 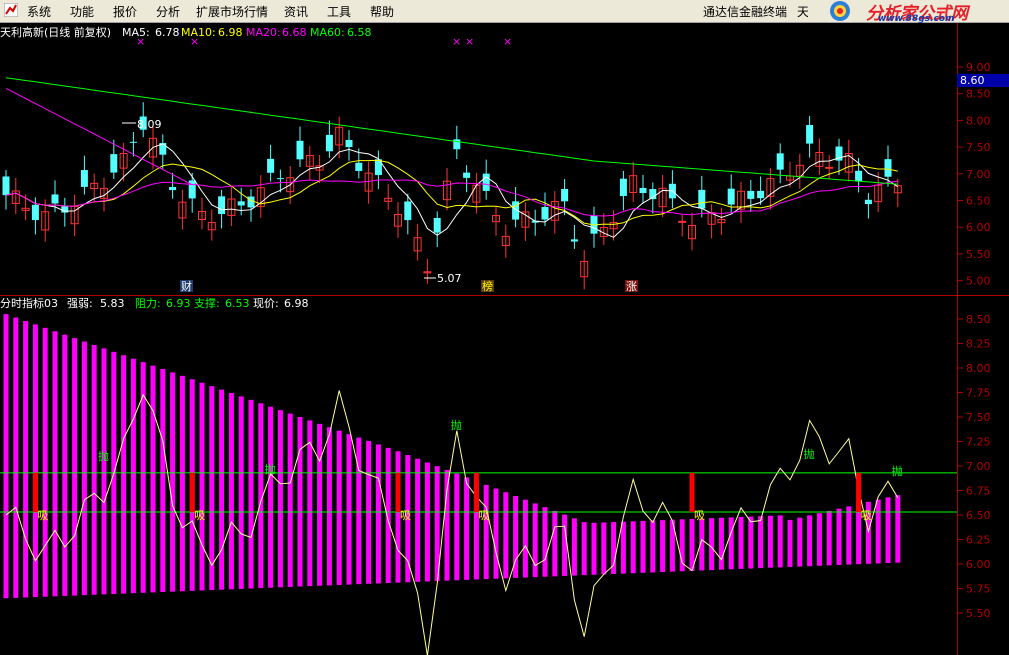 I want to click on menu-function: 功能, so click(x=82, y=11).